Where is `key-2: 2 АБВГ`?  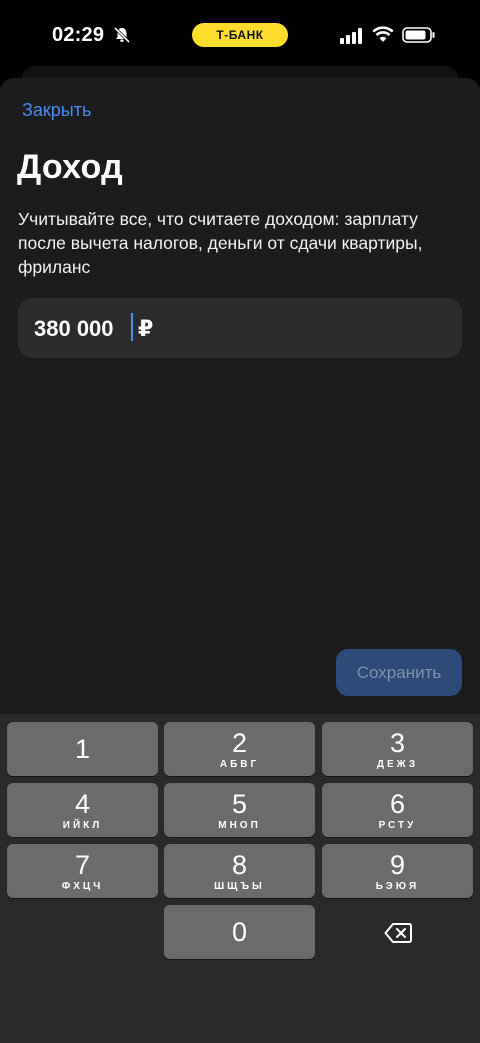 key-2: 2 АБВГ is located at coordinates (239, 749).